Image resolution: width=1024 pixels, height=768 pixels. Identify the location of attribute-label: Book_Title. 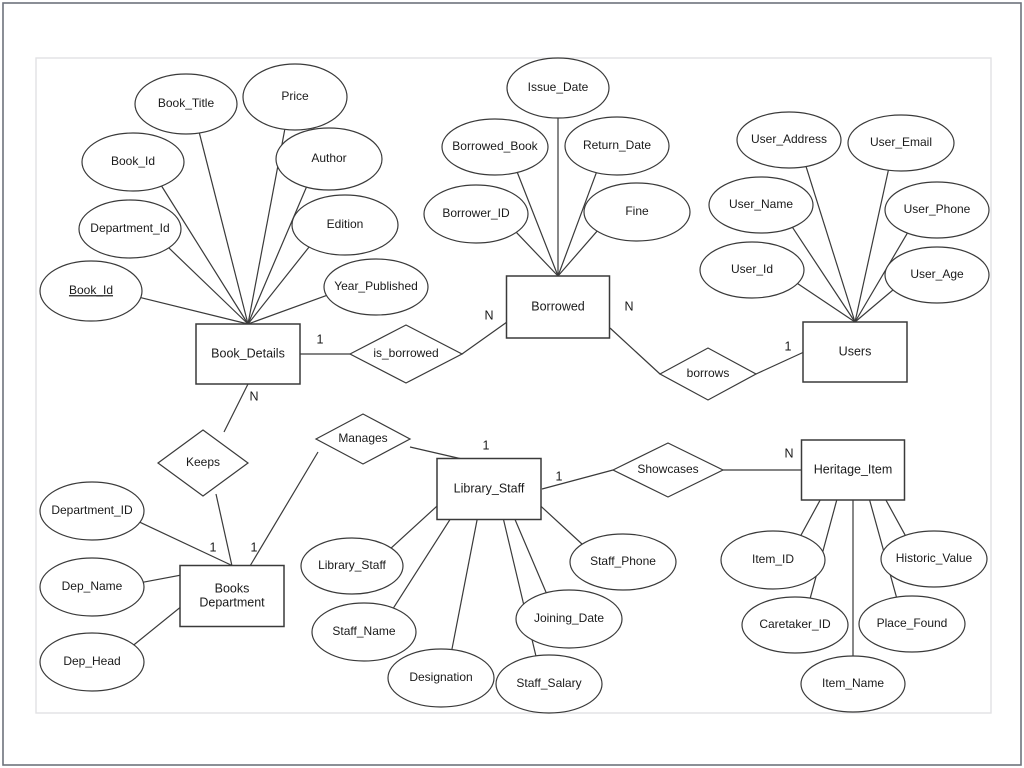
(186, 103).